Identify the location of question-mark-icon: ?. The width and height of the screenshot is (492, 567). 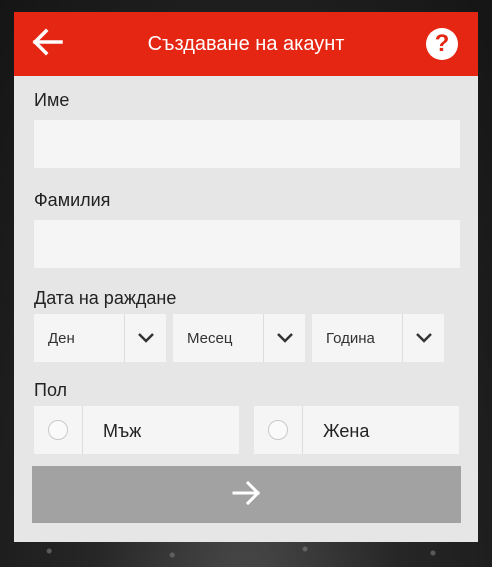
(442, 43).